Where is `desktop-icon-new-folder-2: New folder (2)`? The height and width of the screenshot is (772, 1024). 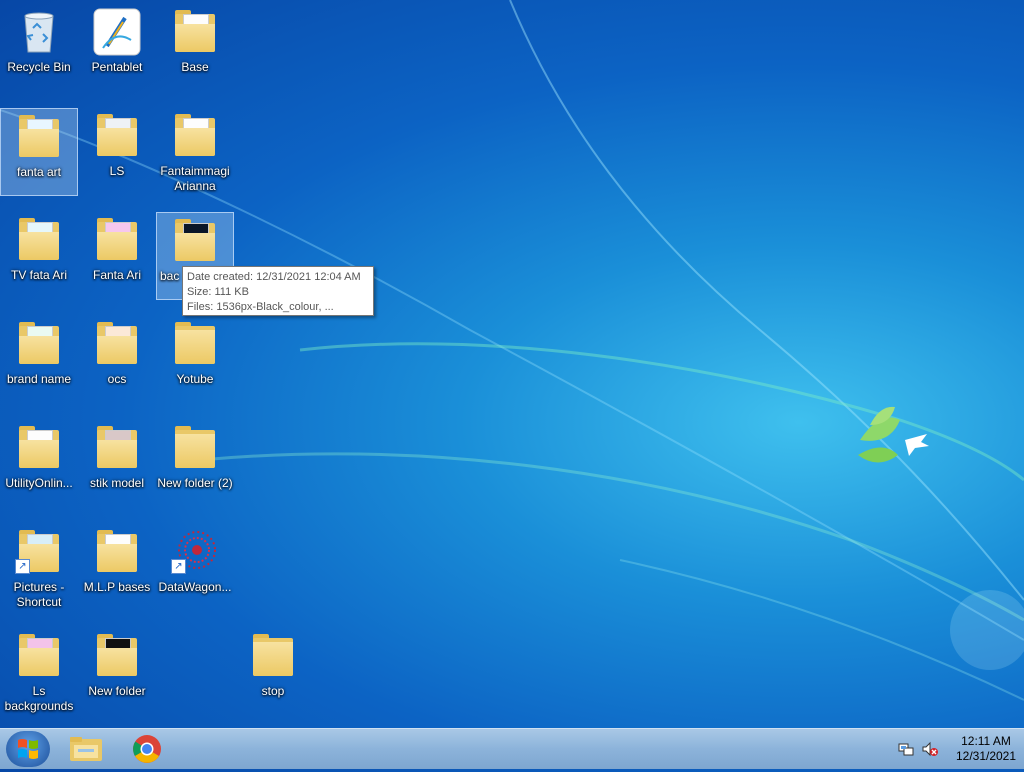
desktop-icon-new-folder-2: New folder (2) is located at coordinates (195, 464).